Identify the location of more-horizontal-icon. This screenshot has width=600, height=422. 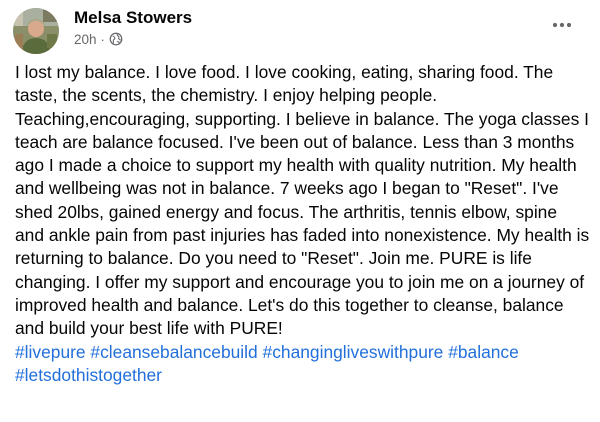
(562, 25).